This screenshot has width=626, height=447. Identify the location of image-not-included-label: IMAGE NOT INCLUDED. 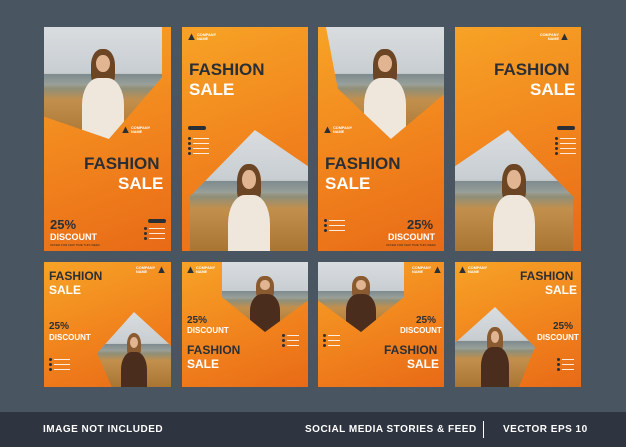
(103, 429).